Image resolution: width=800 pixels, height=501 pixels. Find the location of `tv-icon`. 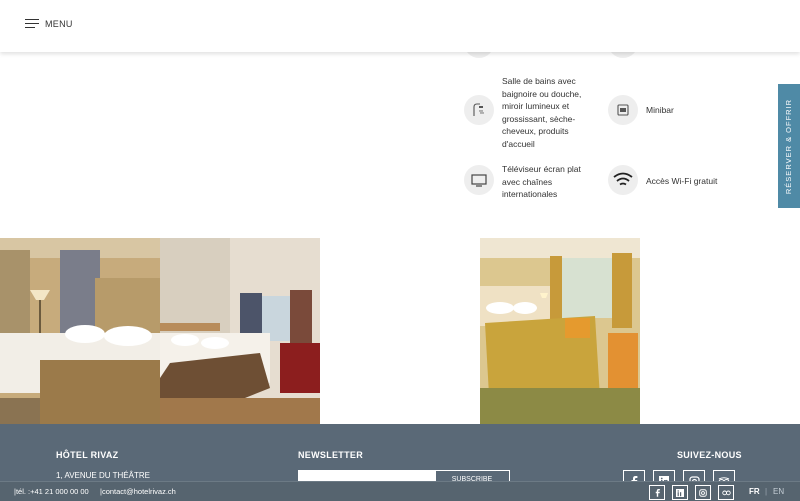

tv-icon is located at coordinates (479, 180).